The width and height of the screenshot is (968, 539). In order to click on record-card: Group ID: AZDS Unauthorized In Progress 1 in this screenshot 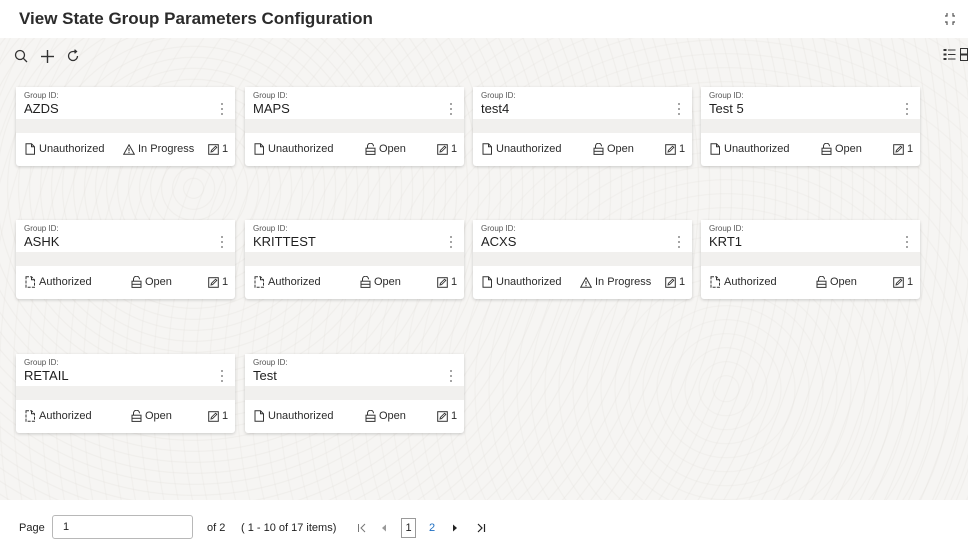, I will do `click(125, 126)`.